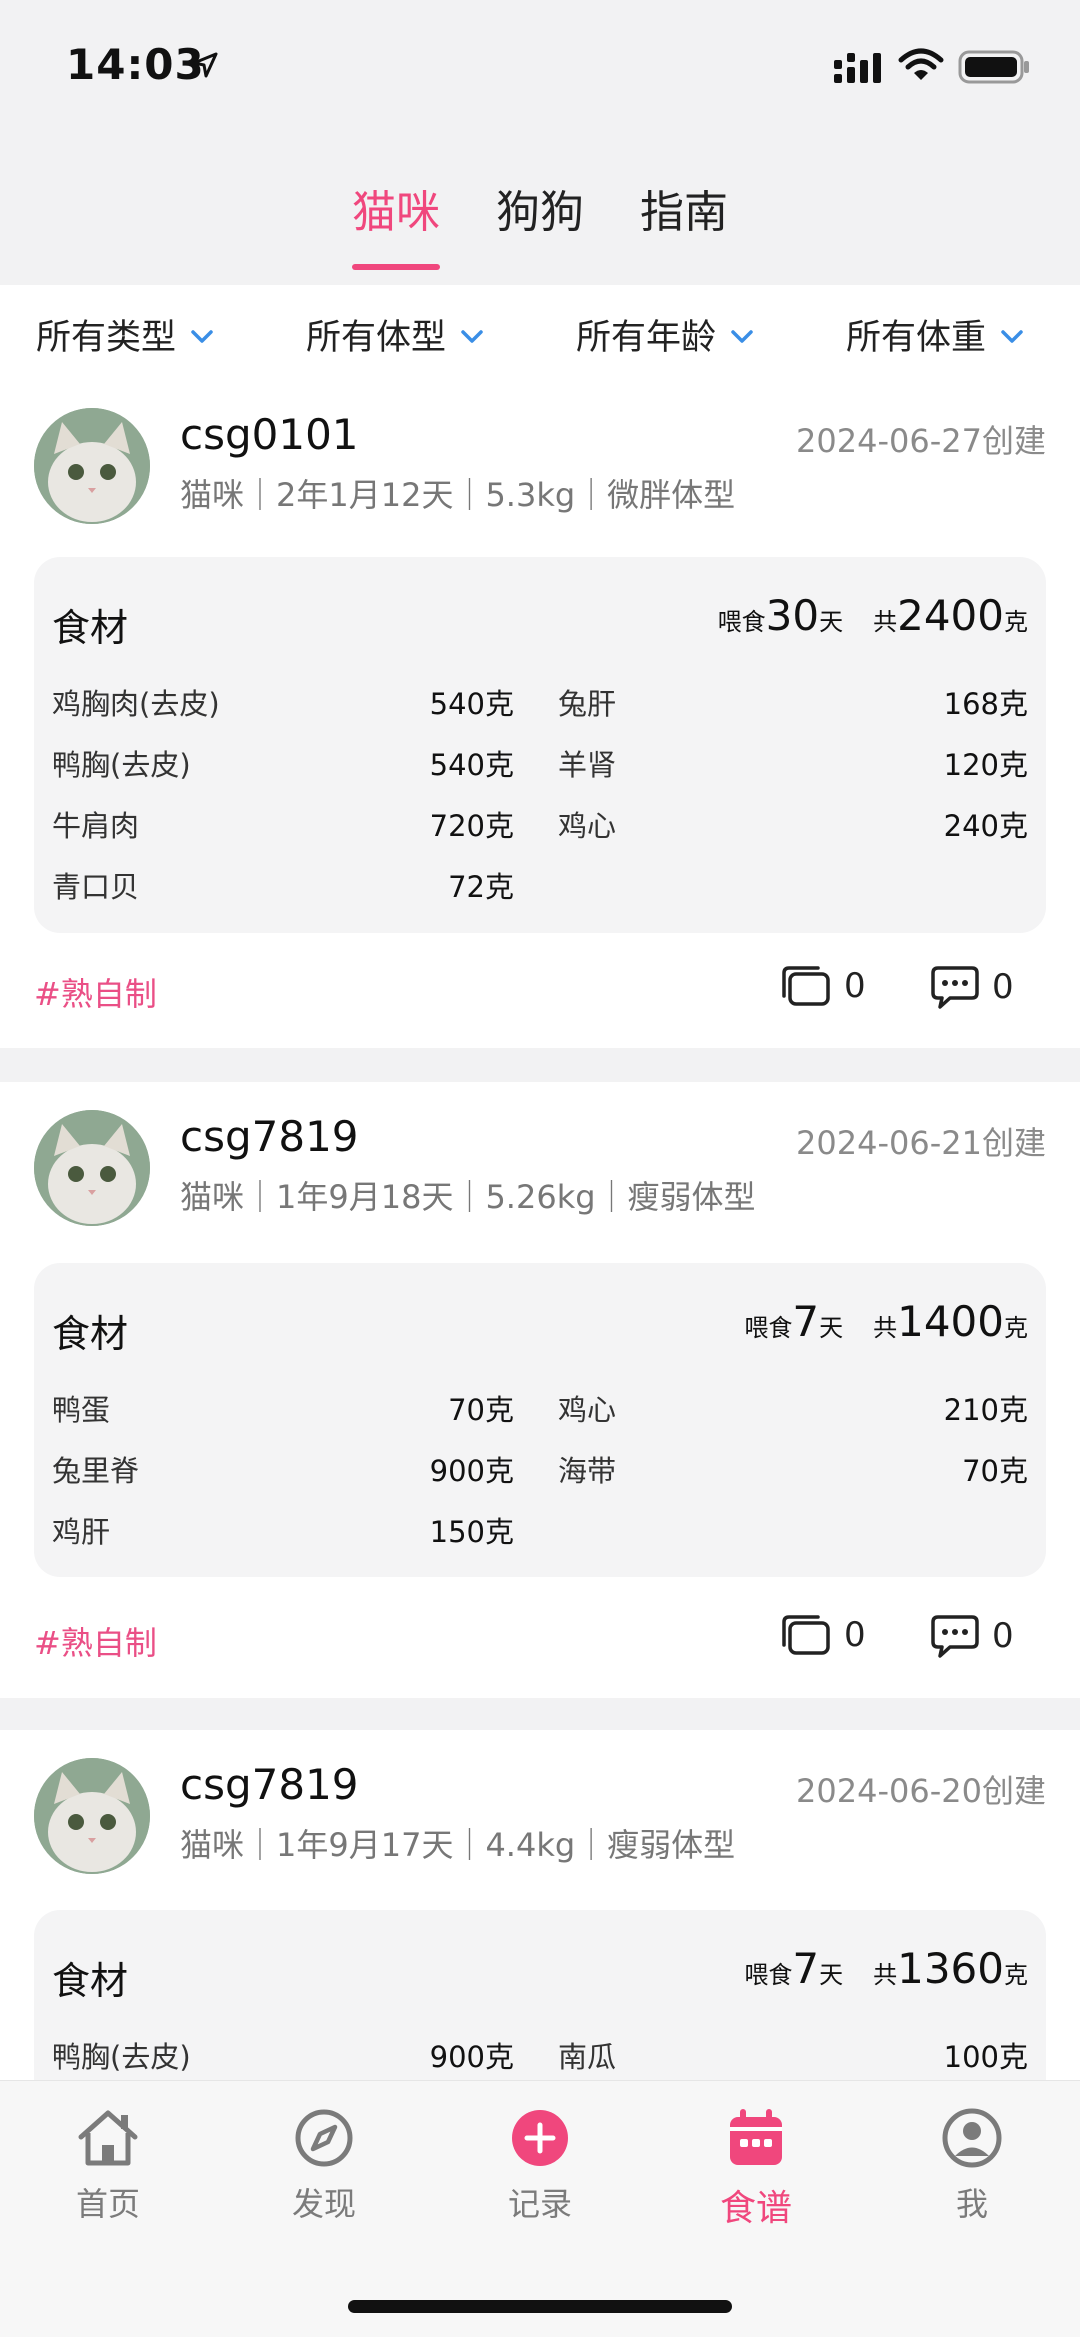 Image resolution: width=1080 pixels, height=2337 pixels. What do you see at coordinates (921, 1791) in the screenshot?
I see `created-date: 2024-06-20创建` at bounding box center [921, 1791].